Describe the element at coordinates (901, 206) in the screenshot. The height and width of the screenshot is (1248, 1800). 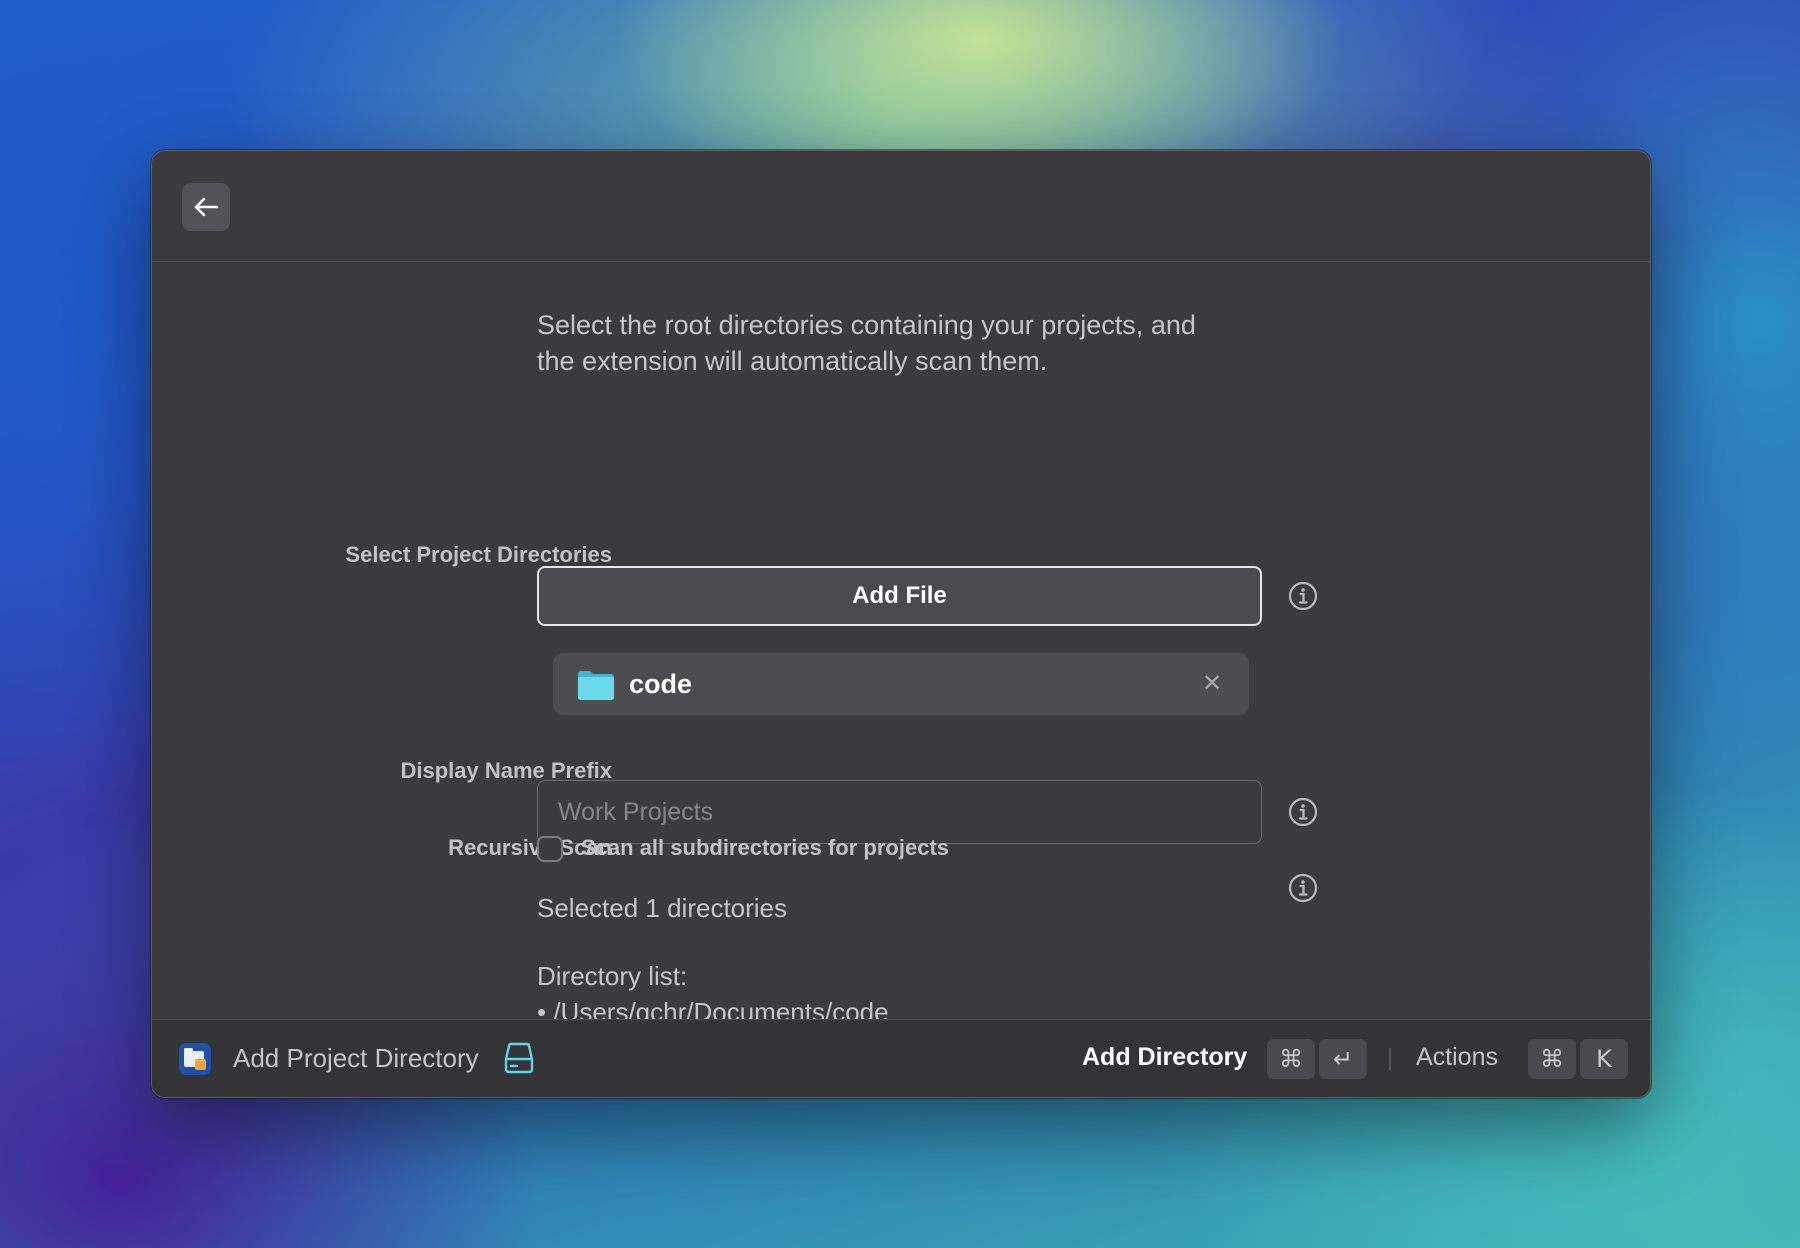
I see `top-bar` at that location.